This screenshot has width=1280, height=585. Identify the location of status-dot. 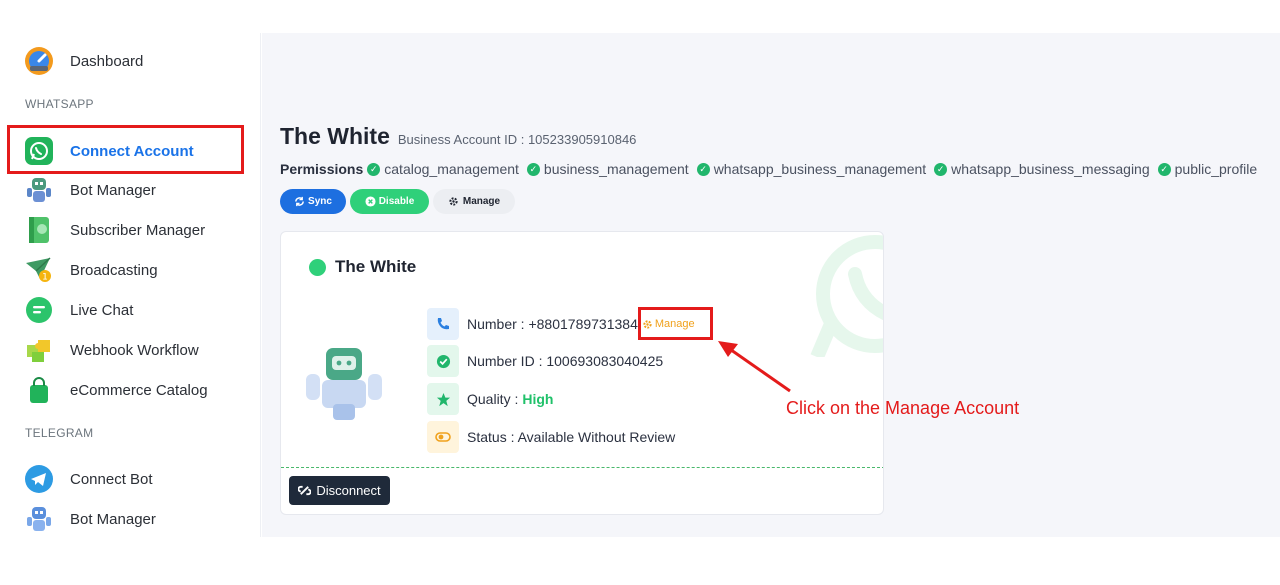
(317, 267).